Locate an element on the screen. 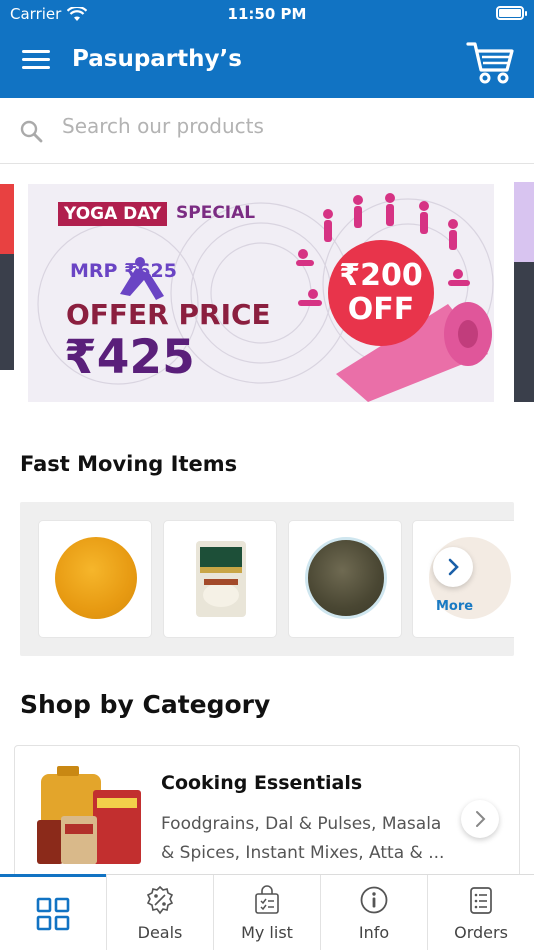 The width and height of the screenshot is (534, 950). tab-my-list-label: My list is located at coordinates (267, 932).